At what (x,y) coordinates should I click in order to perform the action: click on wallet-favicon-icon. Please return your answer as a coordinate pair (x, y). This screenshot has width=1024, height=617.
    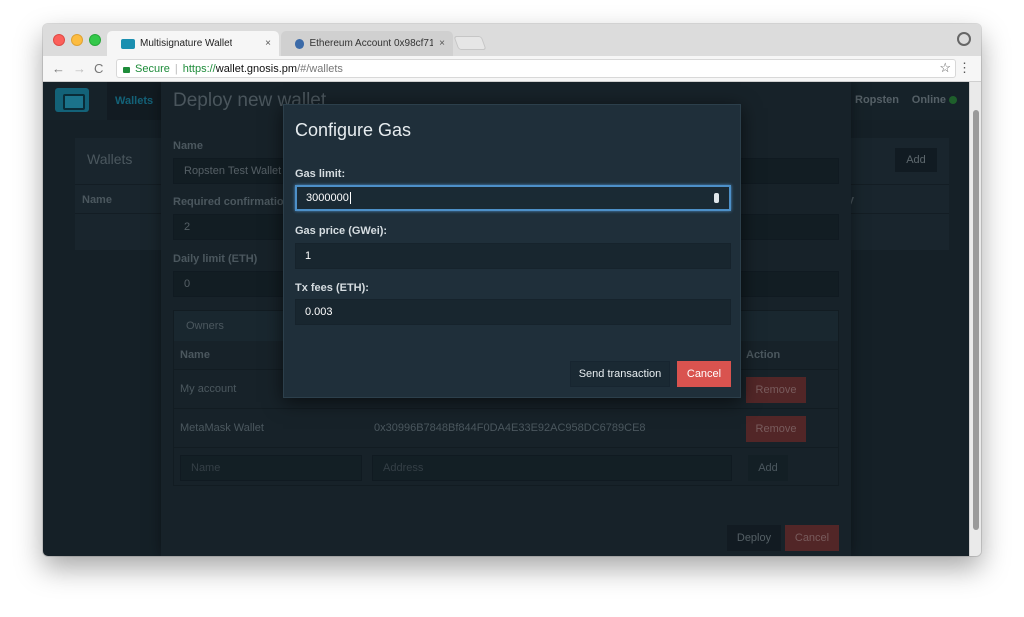
    Looking at the image, I should click on (128, 43).